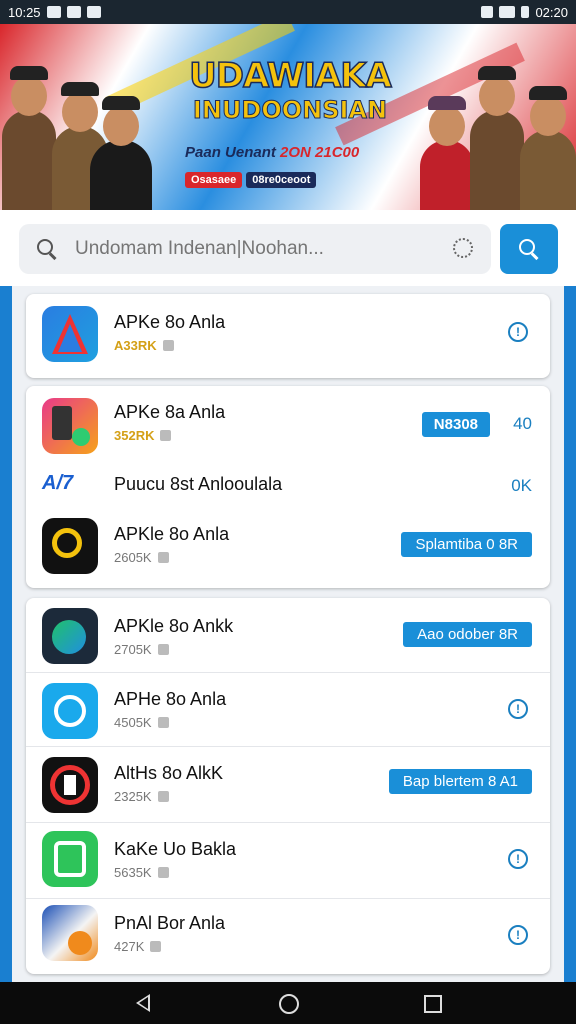 The width and height of the screenshot is (576, 1024). I want to click on list-item: APKe 8o Anla A33RK !, so click(288, 336).